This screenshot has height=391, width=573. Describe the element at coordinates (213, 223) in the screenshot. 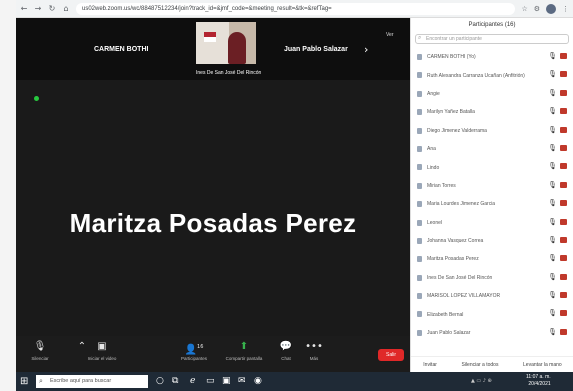

I see `active-speaker-name: Maritza Posadas Perez` at that location.